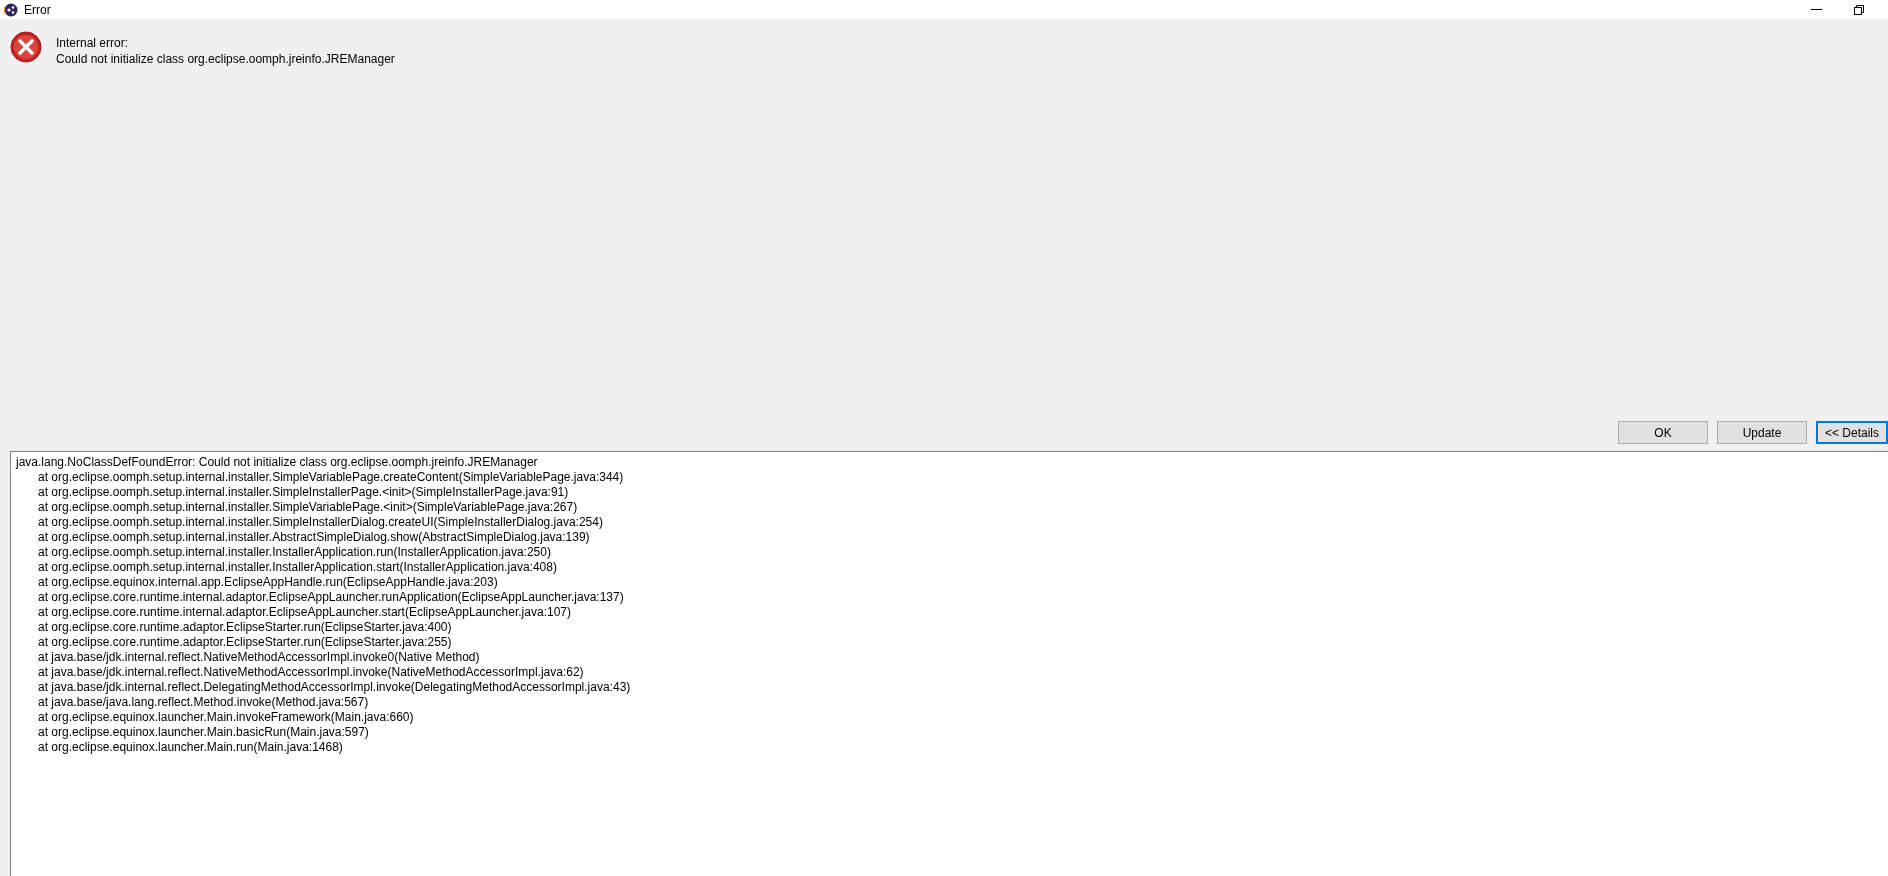 The image size is (1888, 876). Describe the element at coordinates (1762, 432) in the screenshot. I see `dialog-button: Update` at that location.